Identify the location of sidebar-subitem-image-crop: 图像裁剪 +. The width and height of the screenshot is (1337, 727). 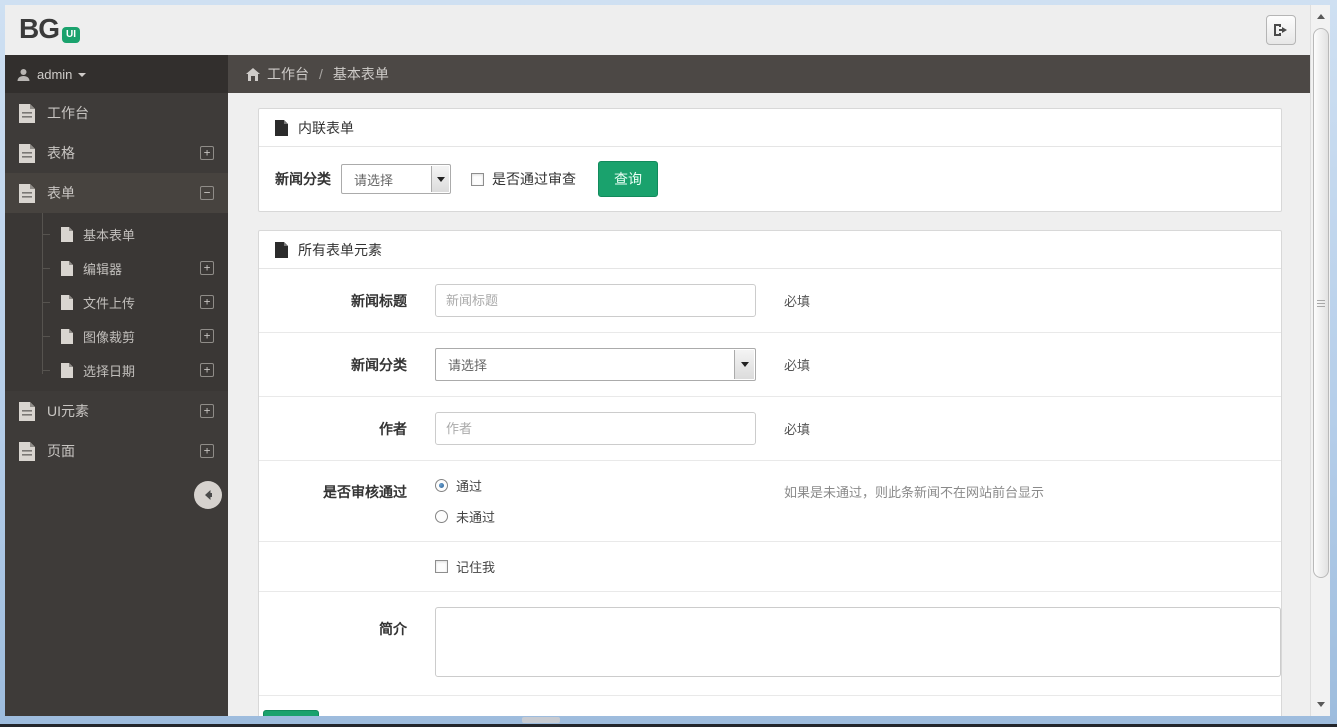
(116, 336).